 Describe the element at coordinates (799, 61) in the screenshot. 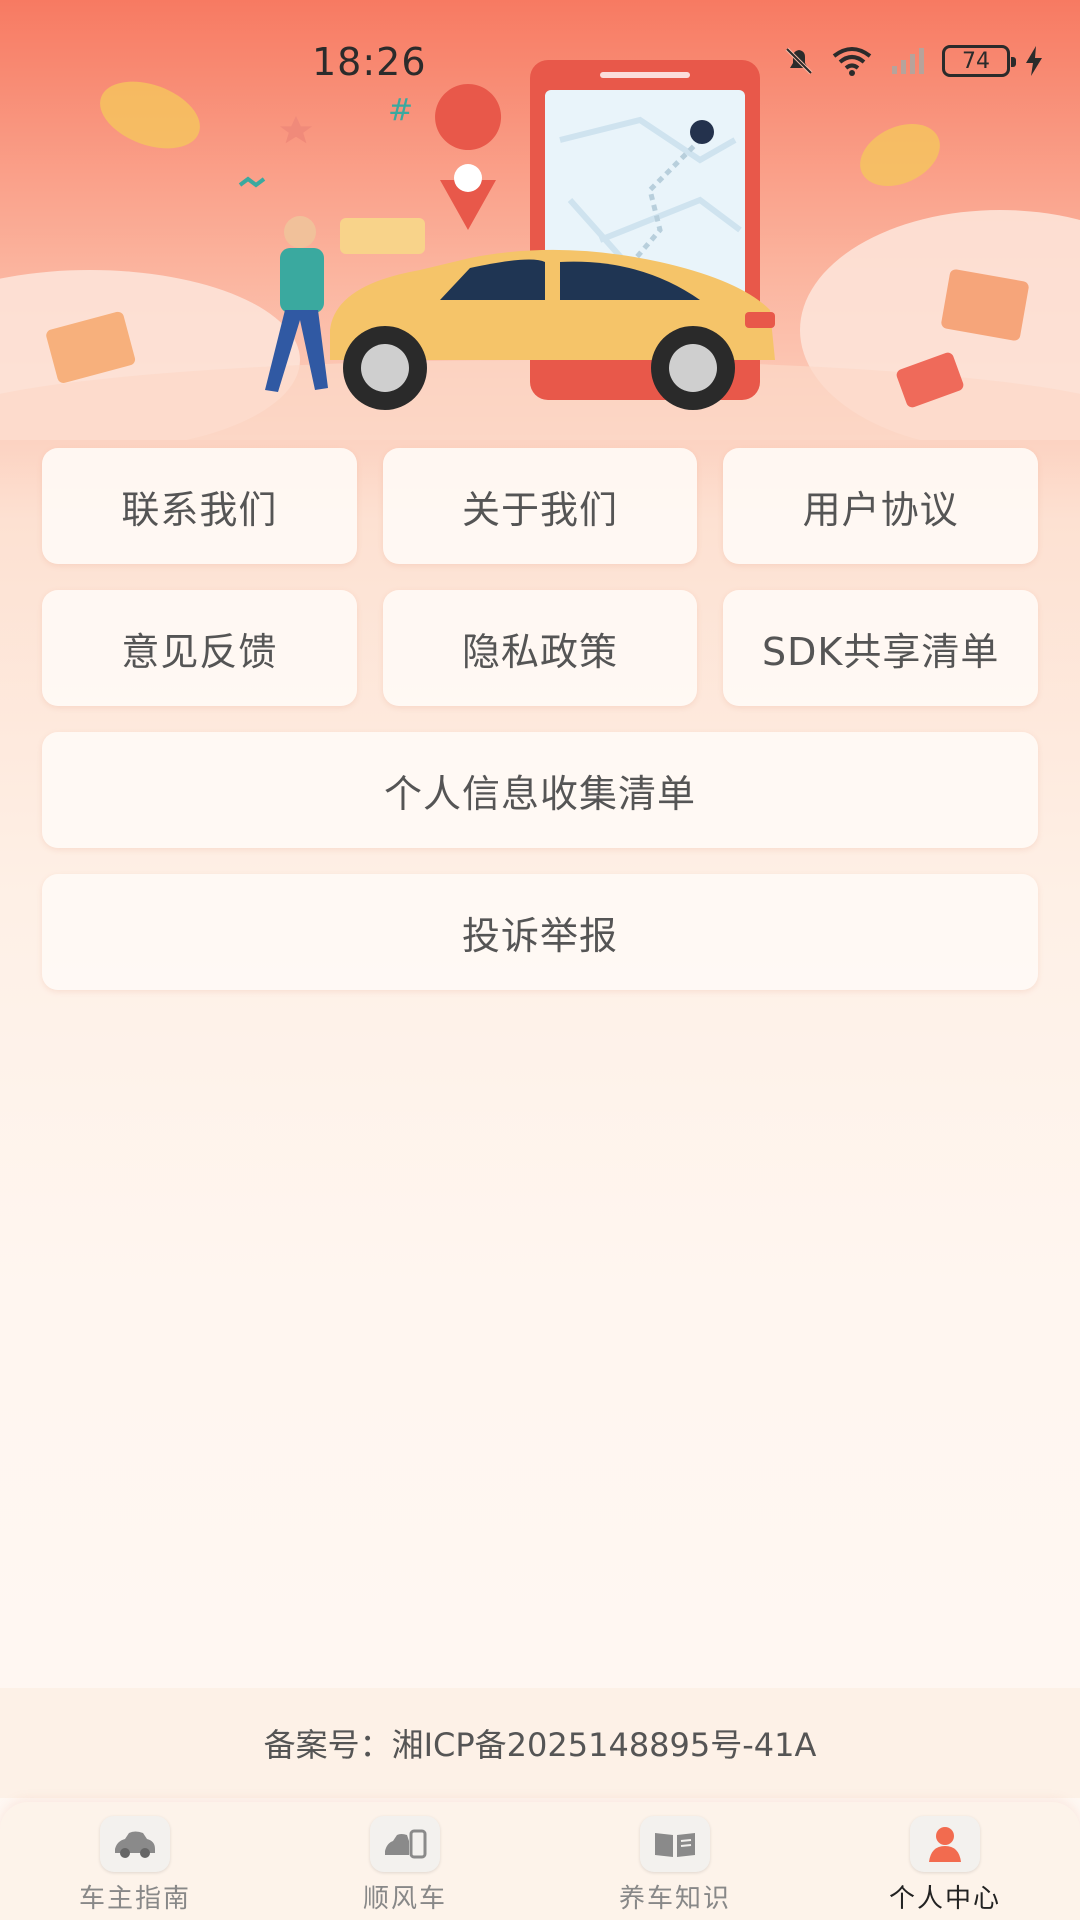

I see `mute-bell-icon` at that location.